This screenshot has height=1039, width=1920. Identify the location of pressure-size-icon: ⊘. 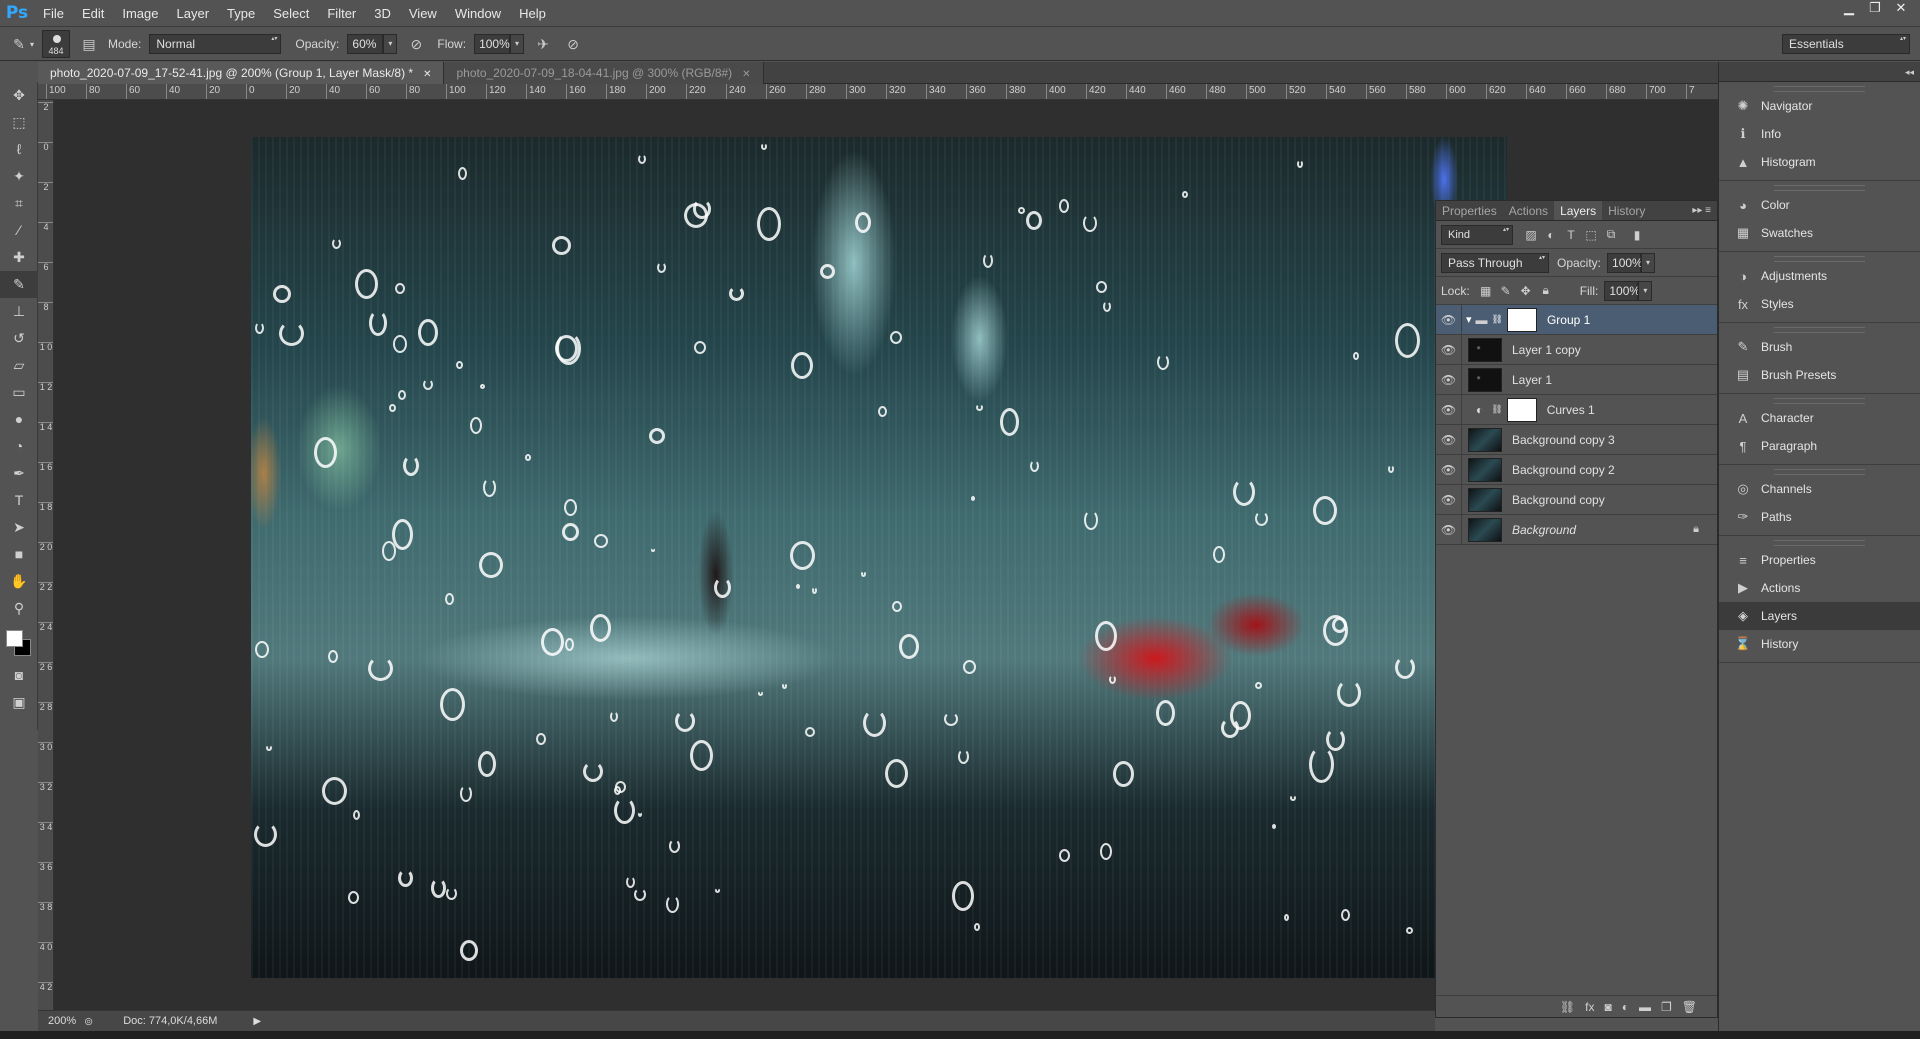
(573, 44).